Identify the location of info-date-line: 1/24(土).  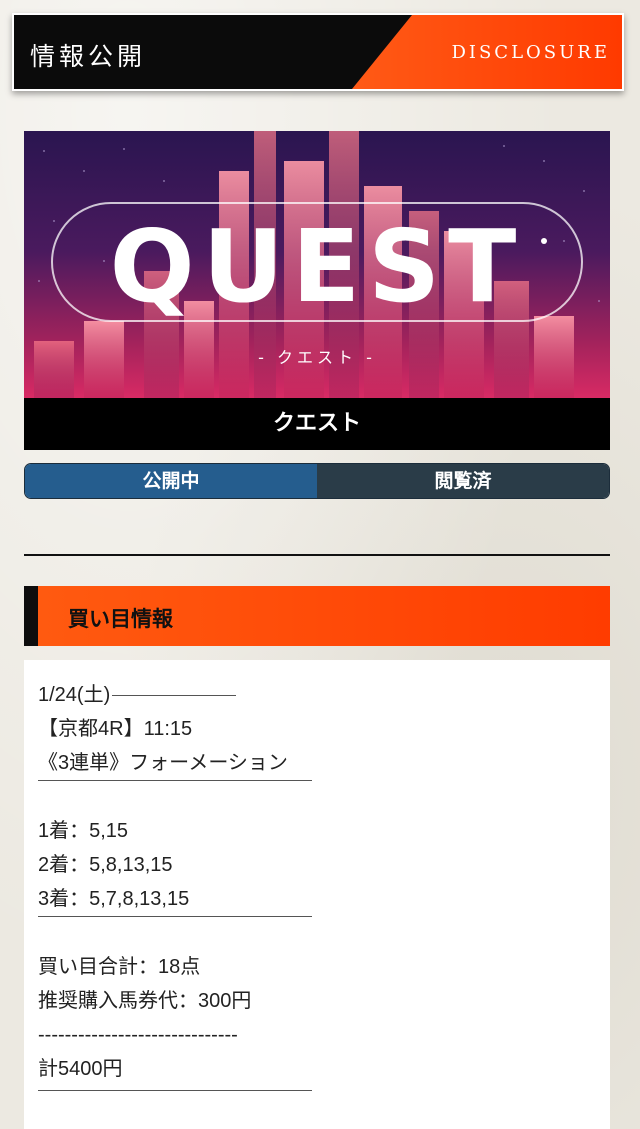
(317, 695).